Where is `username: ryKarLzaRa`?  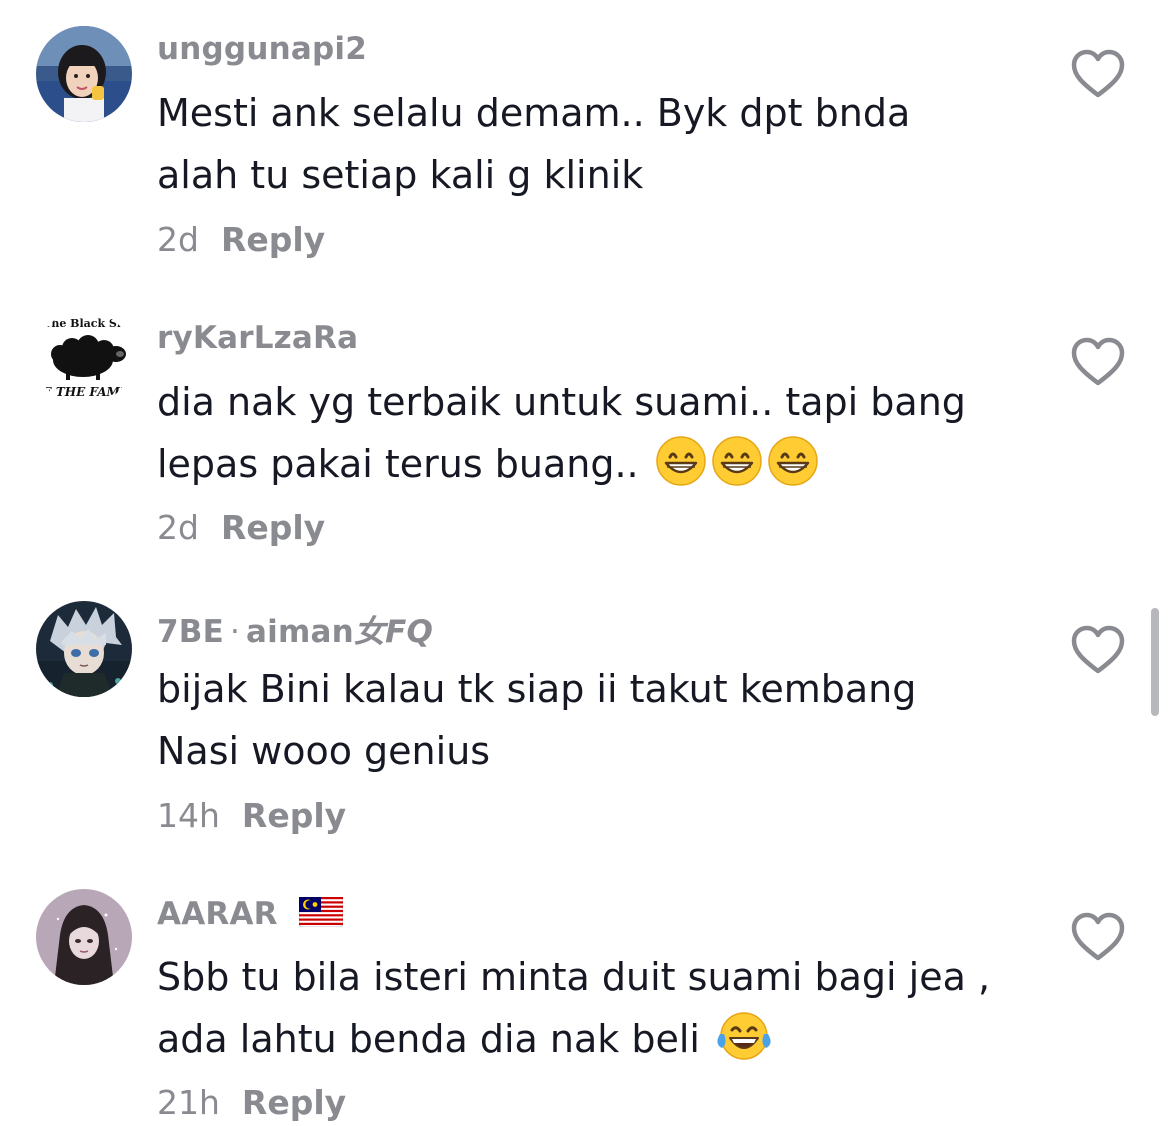
username: ryKarLzaRa is located at coordinates (257, 338).